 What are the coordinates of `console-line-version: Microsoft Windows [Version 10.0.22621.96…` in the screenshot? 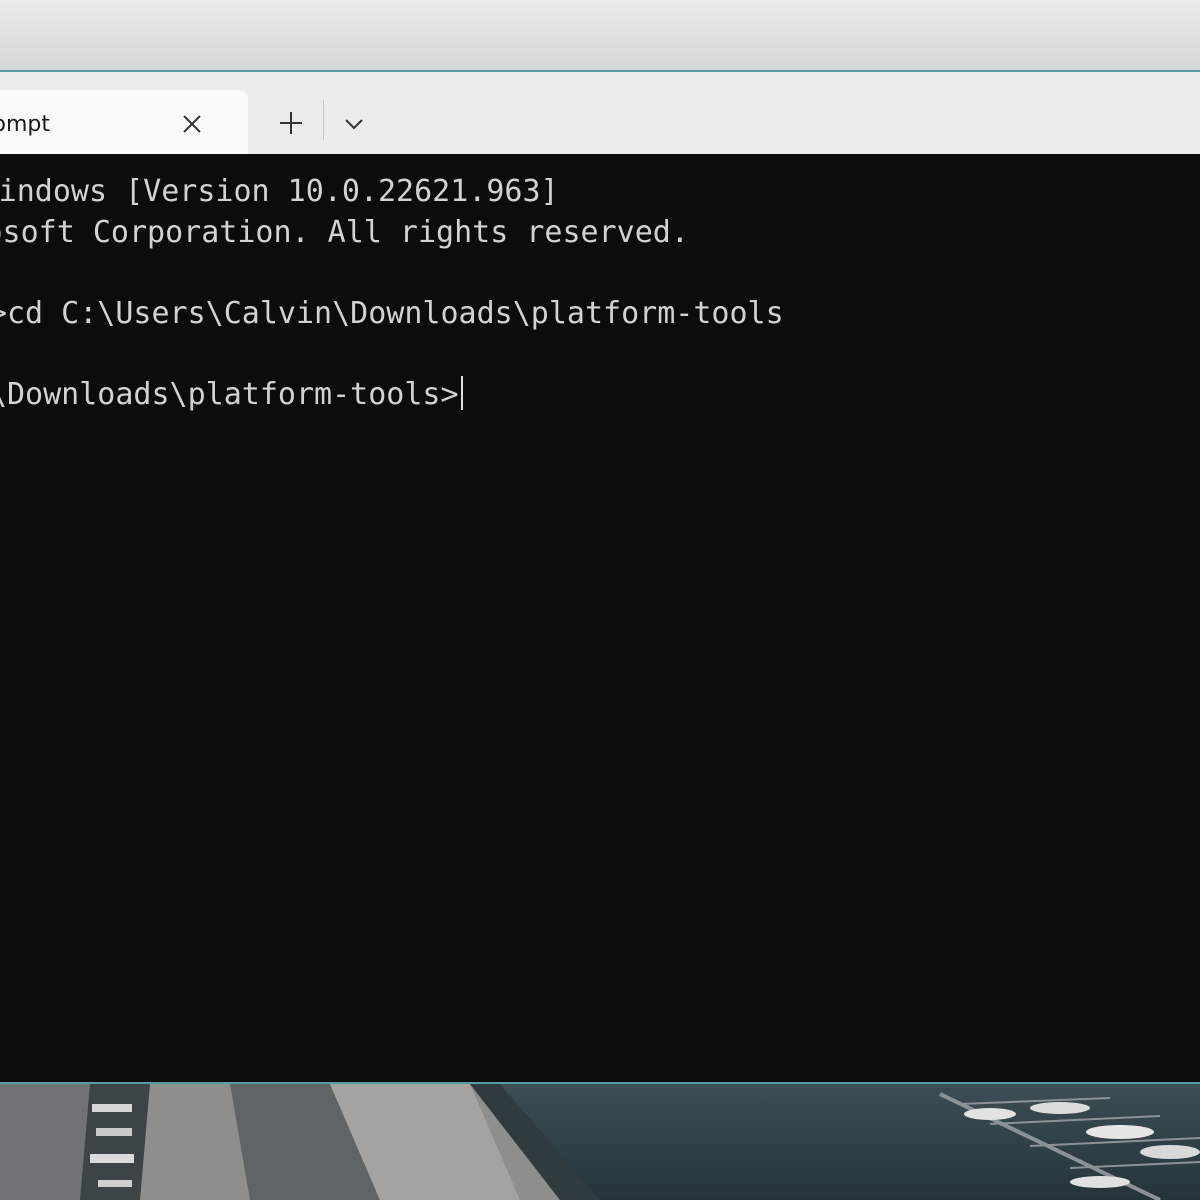 It's located at (279, 191).